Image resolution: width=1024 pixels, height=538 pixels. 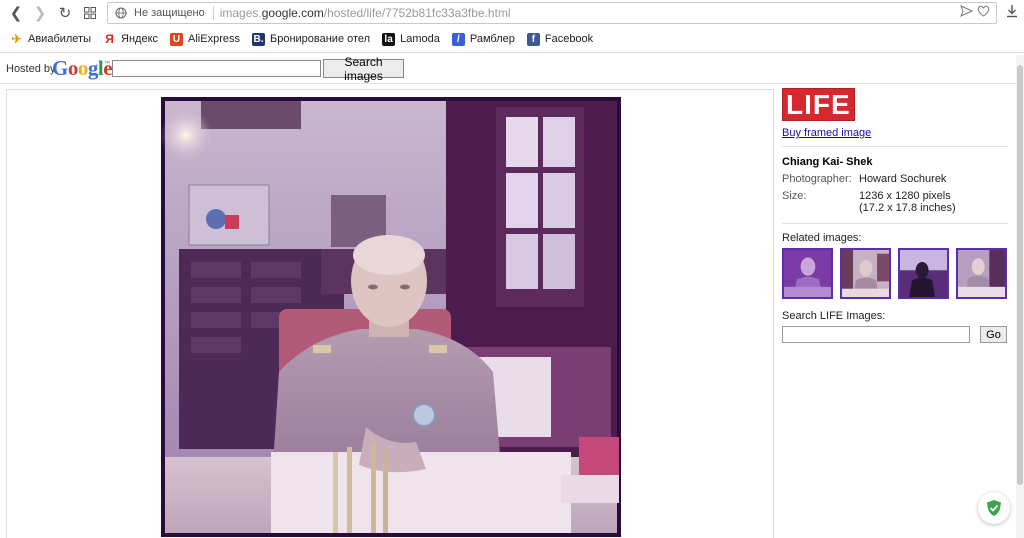 I want to click on bookmark-plane: ✈ Авиабилеты, so click(x=51, y=39).